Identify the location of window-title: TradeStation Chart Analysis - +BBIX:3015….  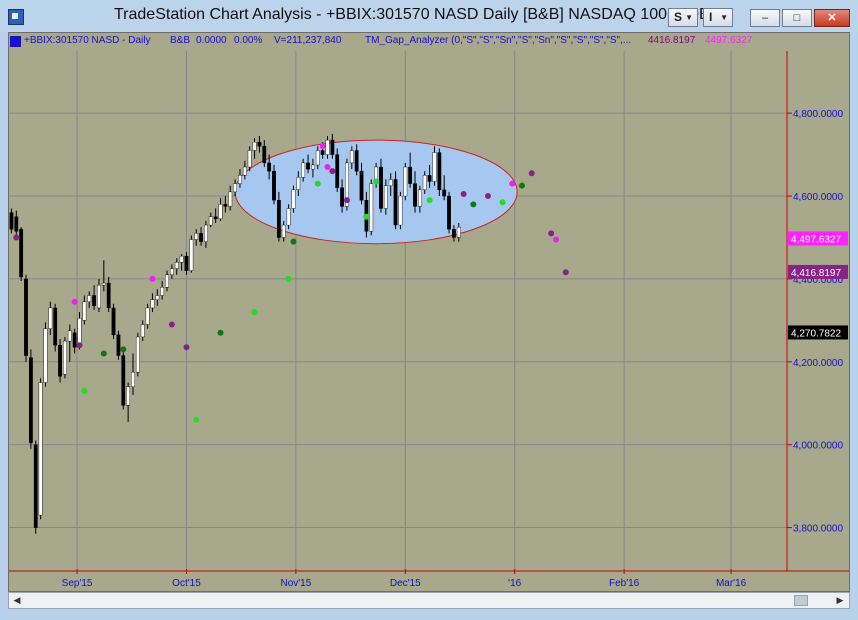
(412, 14).